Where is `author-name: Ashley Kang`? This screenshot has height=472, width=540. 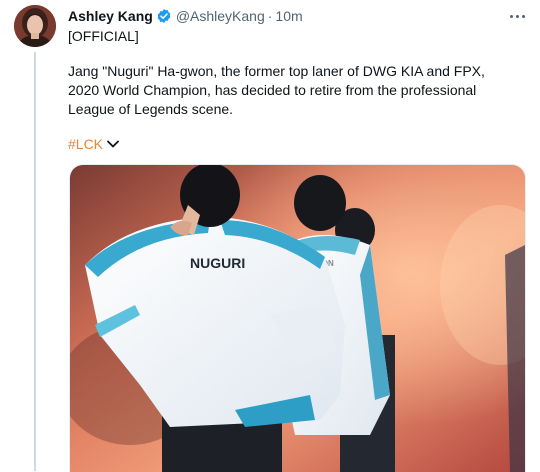
author-name: Ashley Kang is located at coordinates (110, 16).